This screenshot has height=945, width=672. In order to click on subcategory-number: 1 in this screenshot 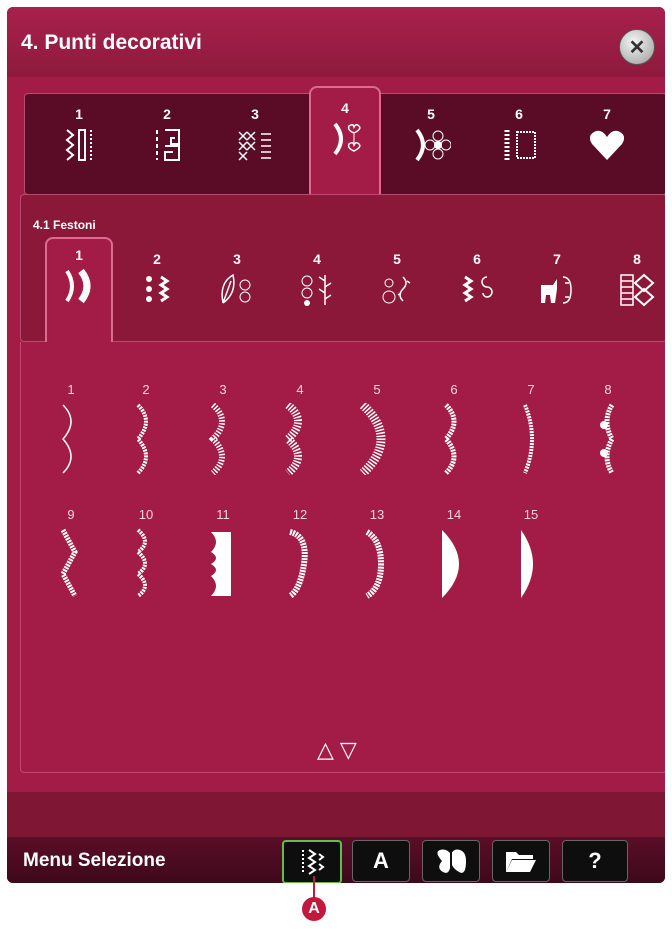, I will do `click(79, 255)`.